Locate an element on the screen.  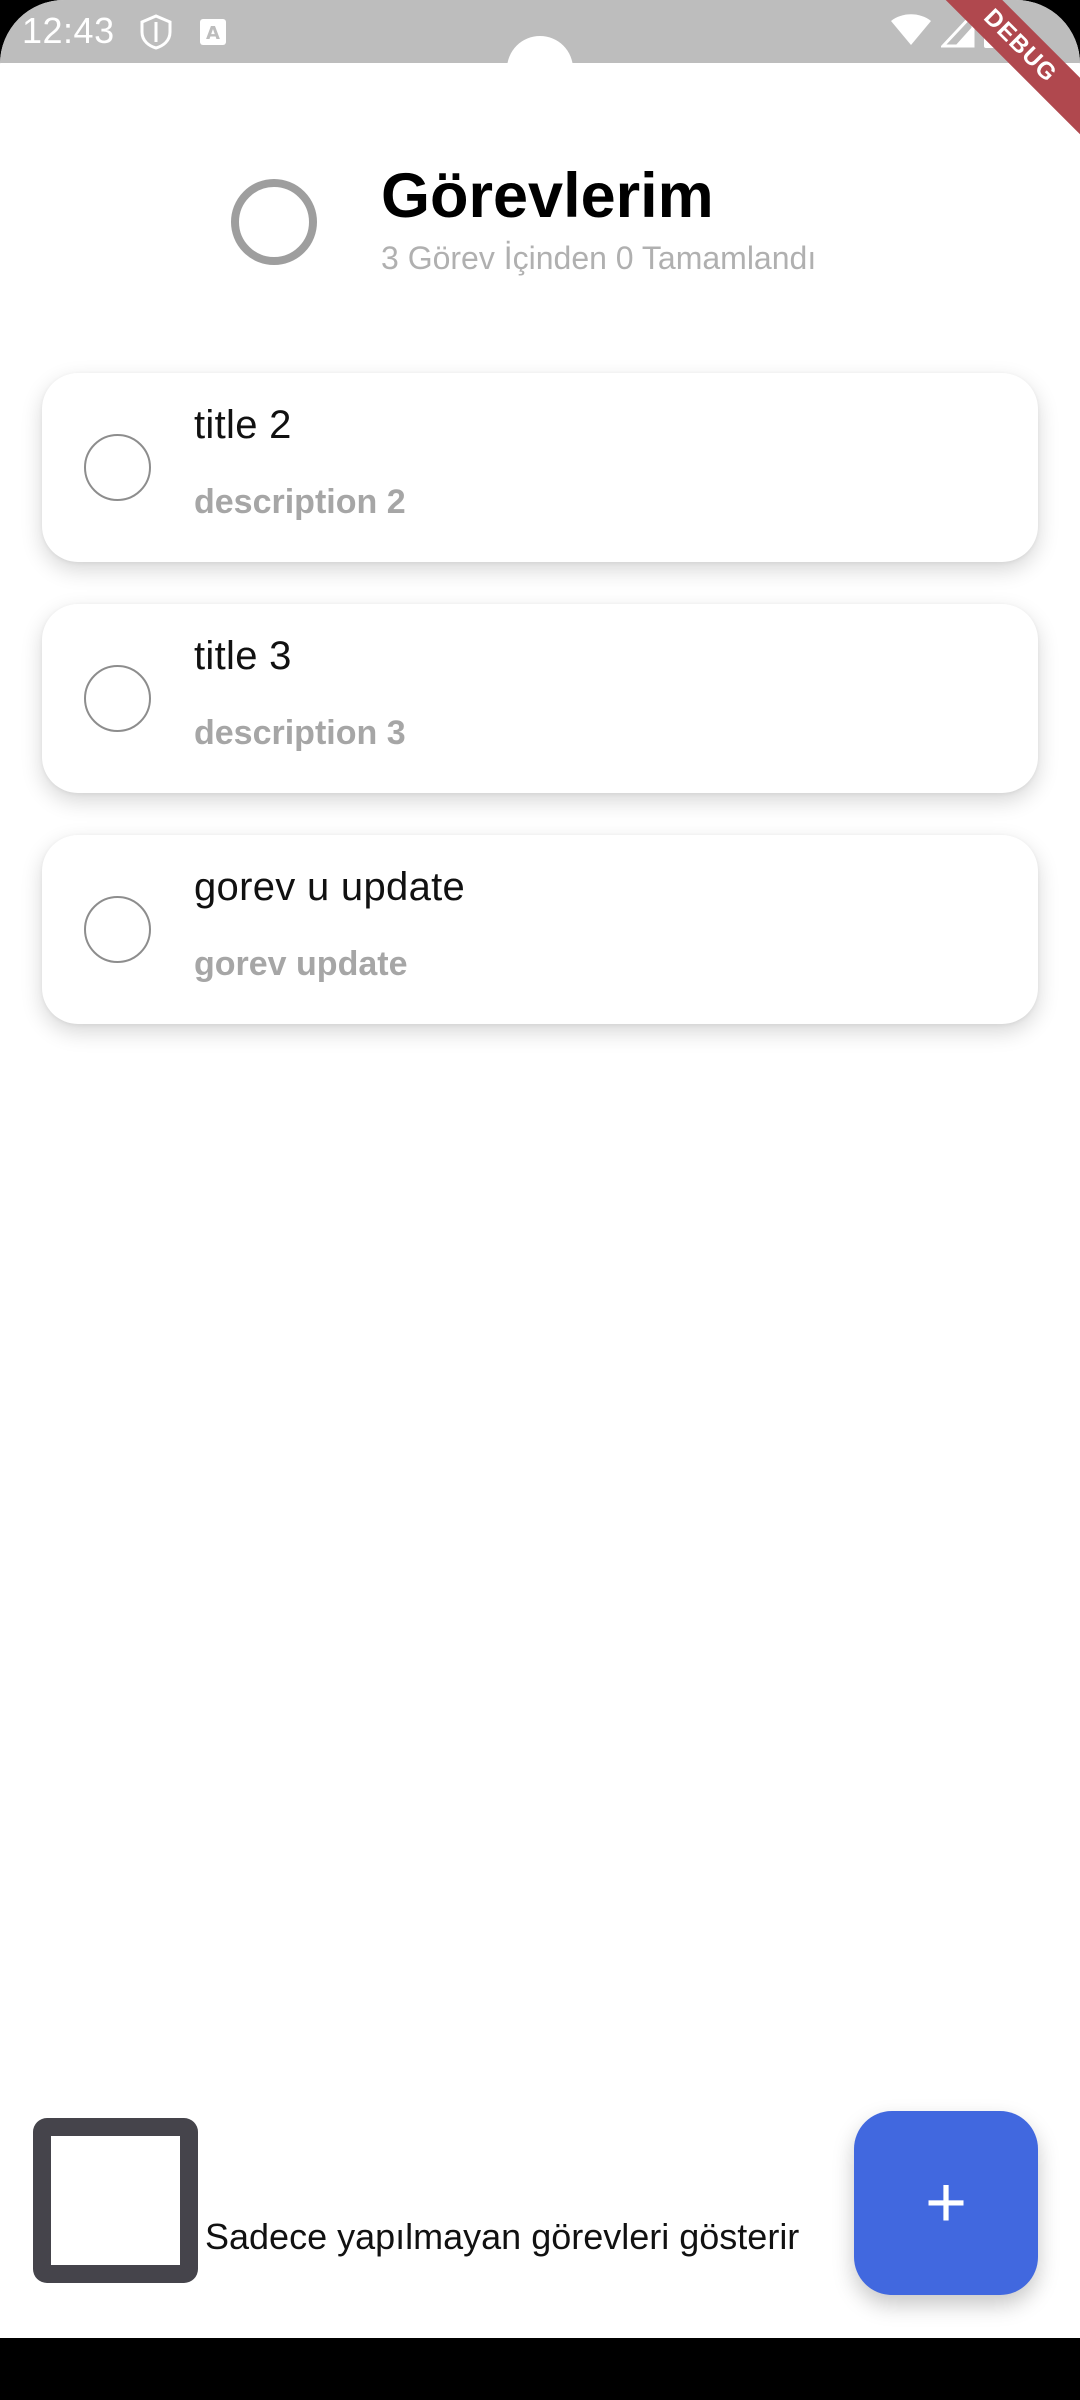
shield-icon is located at coordinates (156, 34).